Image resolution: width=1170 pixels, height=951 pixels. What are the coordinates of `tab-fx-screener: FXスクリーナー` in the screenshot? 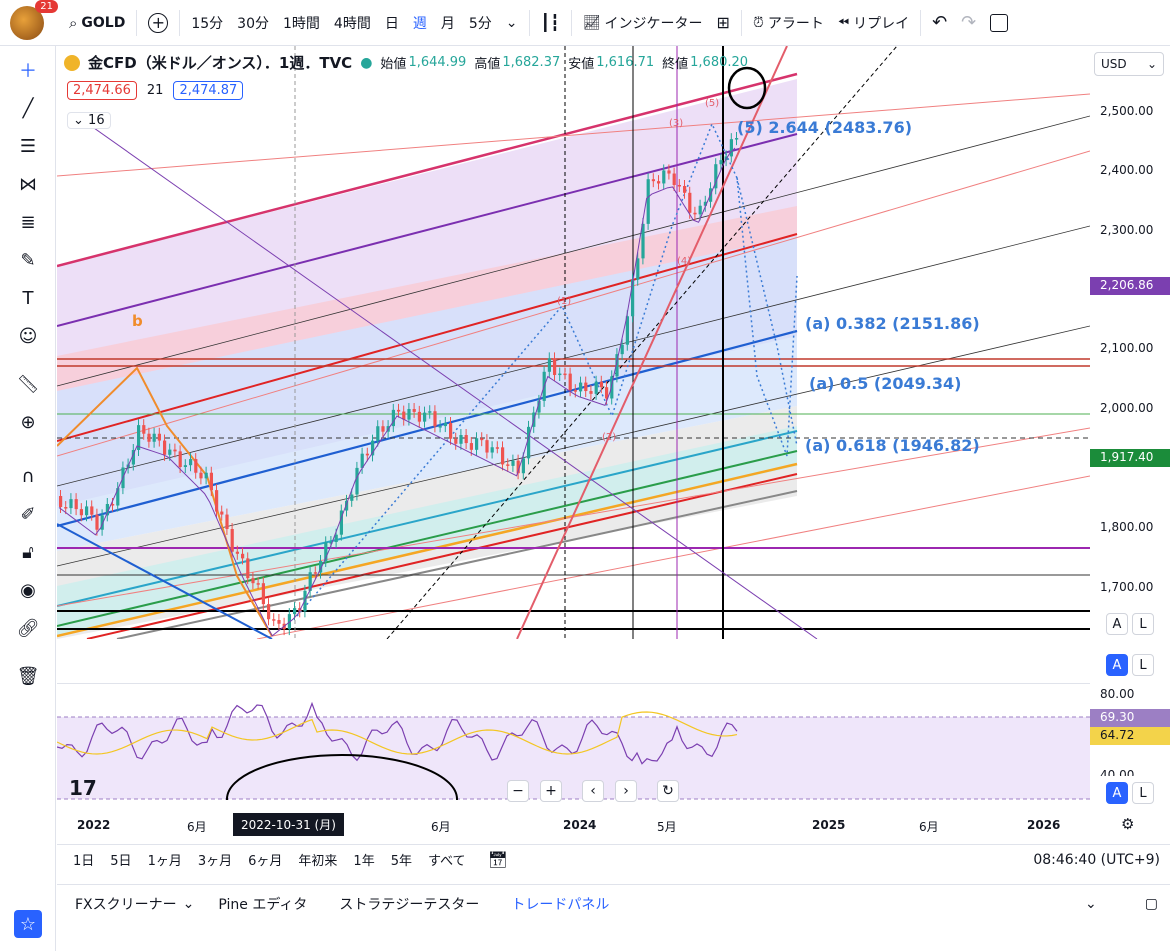 It's located at (126, 904).